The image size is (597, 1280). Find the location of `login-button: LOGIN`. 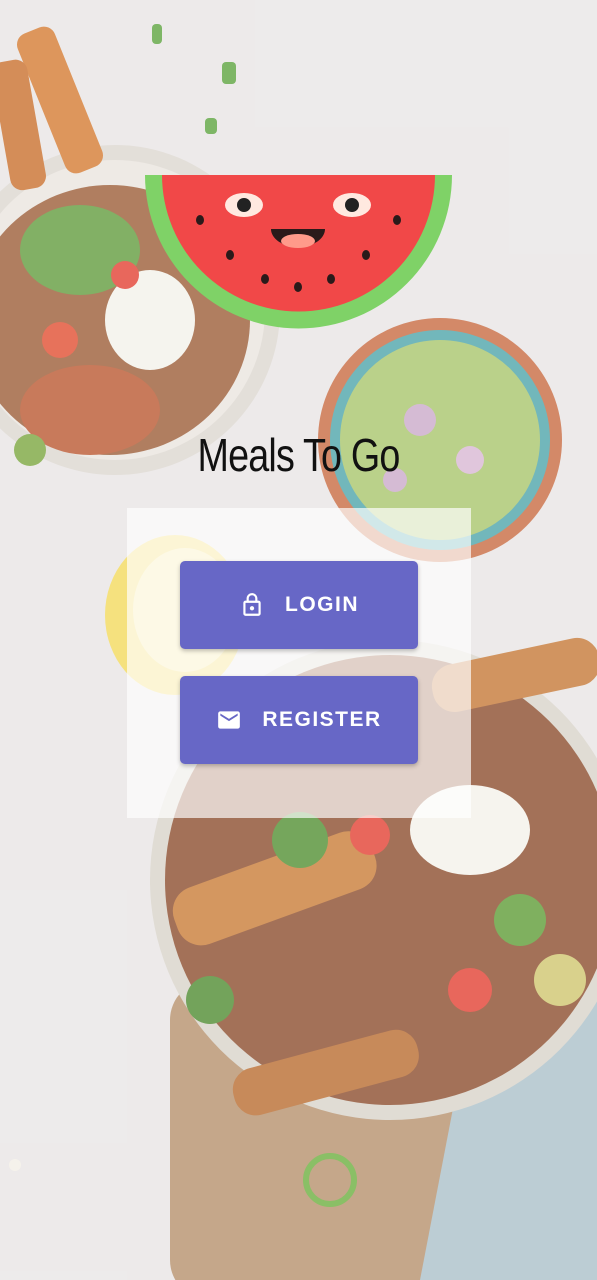

login-button: LOGIN is located at coordinates (299, 605).